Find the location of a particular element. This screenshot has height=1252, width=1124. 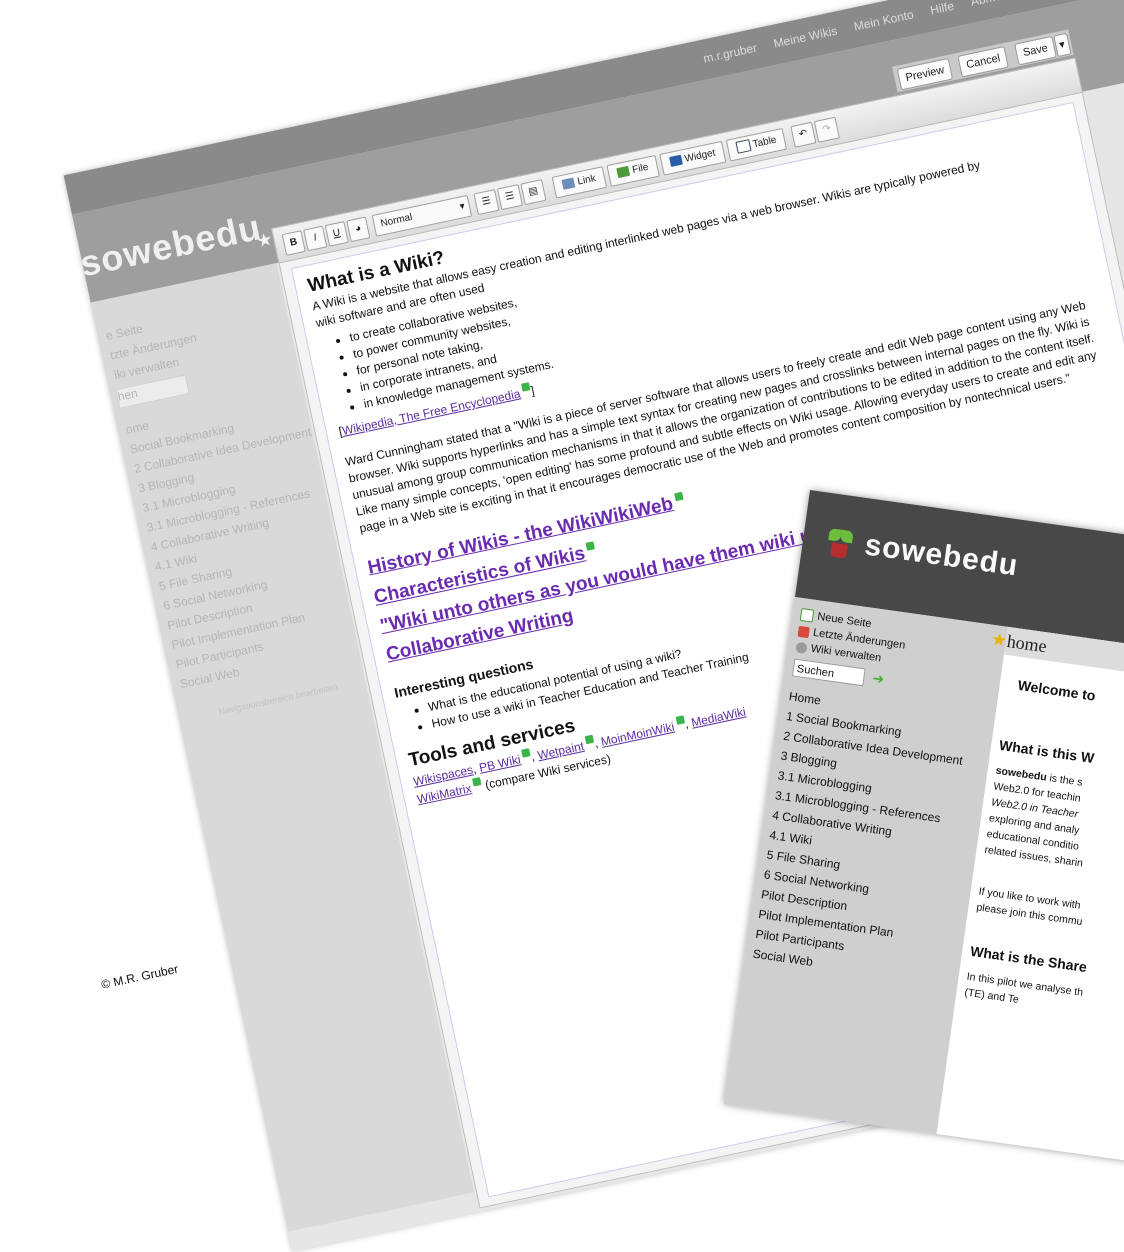

user-name: m.r.gruber is located at coordinates (730, 53).